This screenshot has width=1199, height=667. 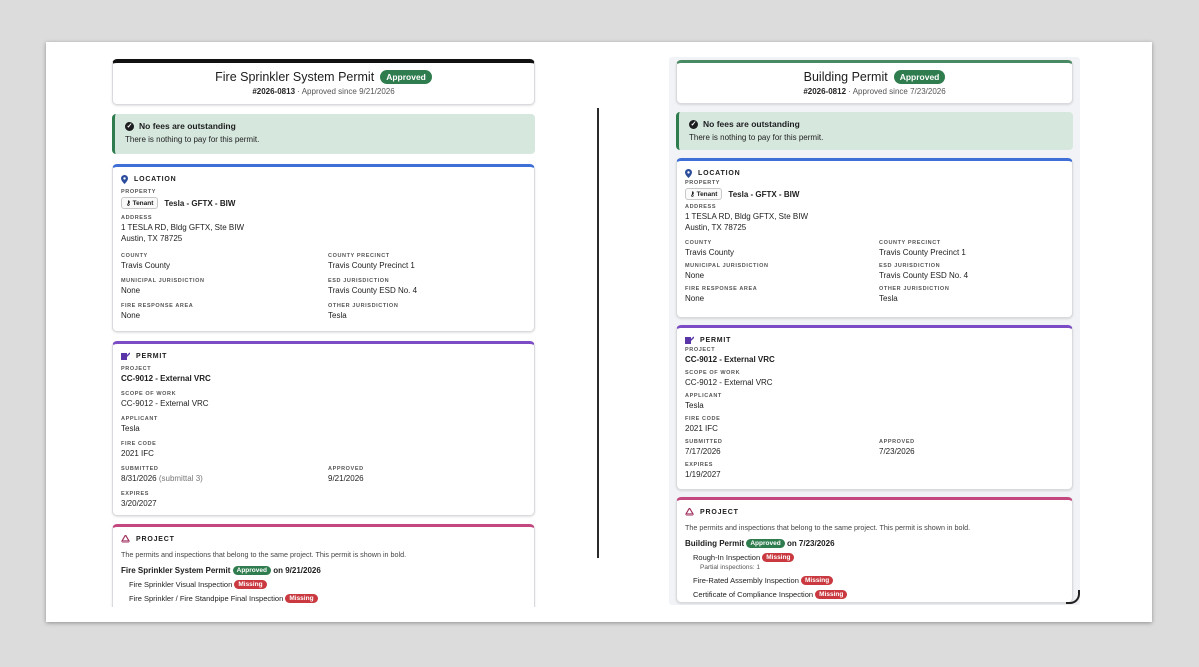 I want to click on applicant-field: APPLICANT Tesla, so click(x=139, y=424).